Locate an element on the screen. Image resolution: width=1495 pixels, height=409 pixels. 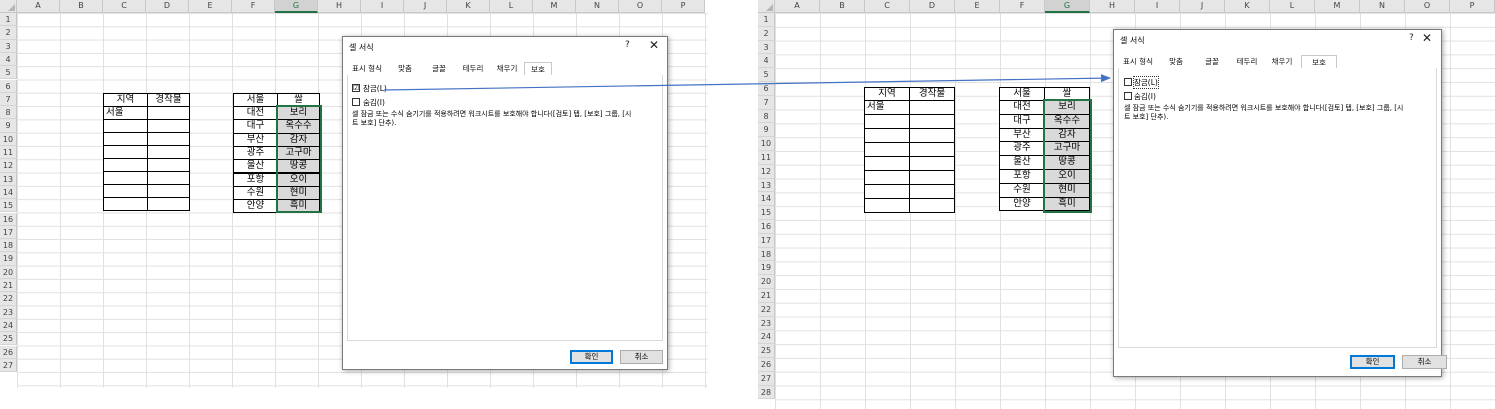
row-header-17: 17 is located at coordinates (766, 240).